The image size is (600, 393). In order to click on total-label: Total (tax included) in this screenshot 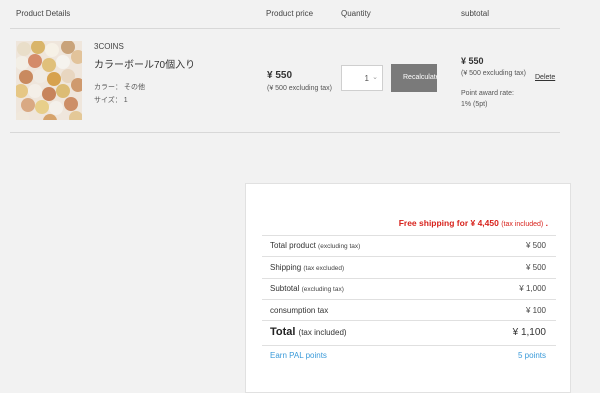, I will do `click(308, 332)`.